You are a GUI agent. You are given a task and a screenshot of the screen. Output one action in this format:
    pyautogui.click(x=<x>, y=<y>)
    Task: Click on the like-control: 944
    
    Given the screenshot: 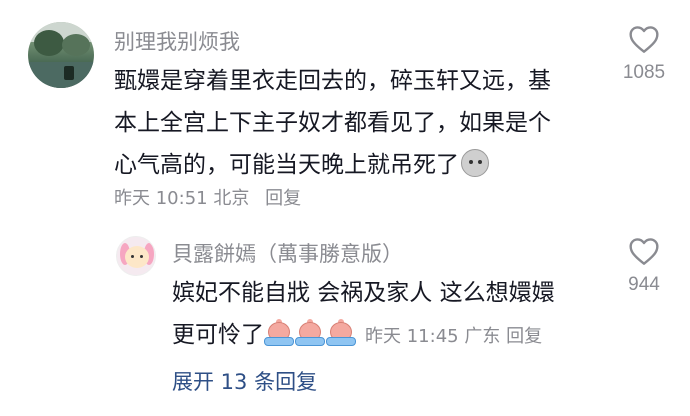 What is the action you would take?
    pyautogui.click(x=644, y=266)
    